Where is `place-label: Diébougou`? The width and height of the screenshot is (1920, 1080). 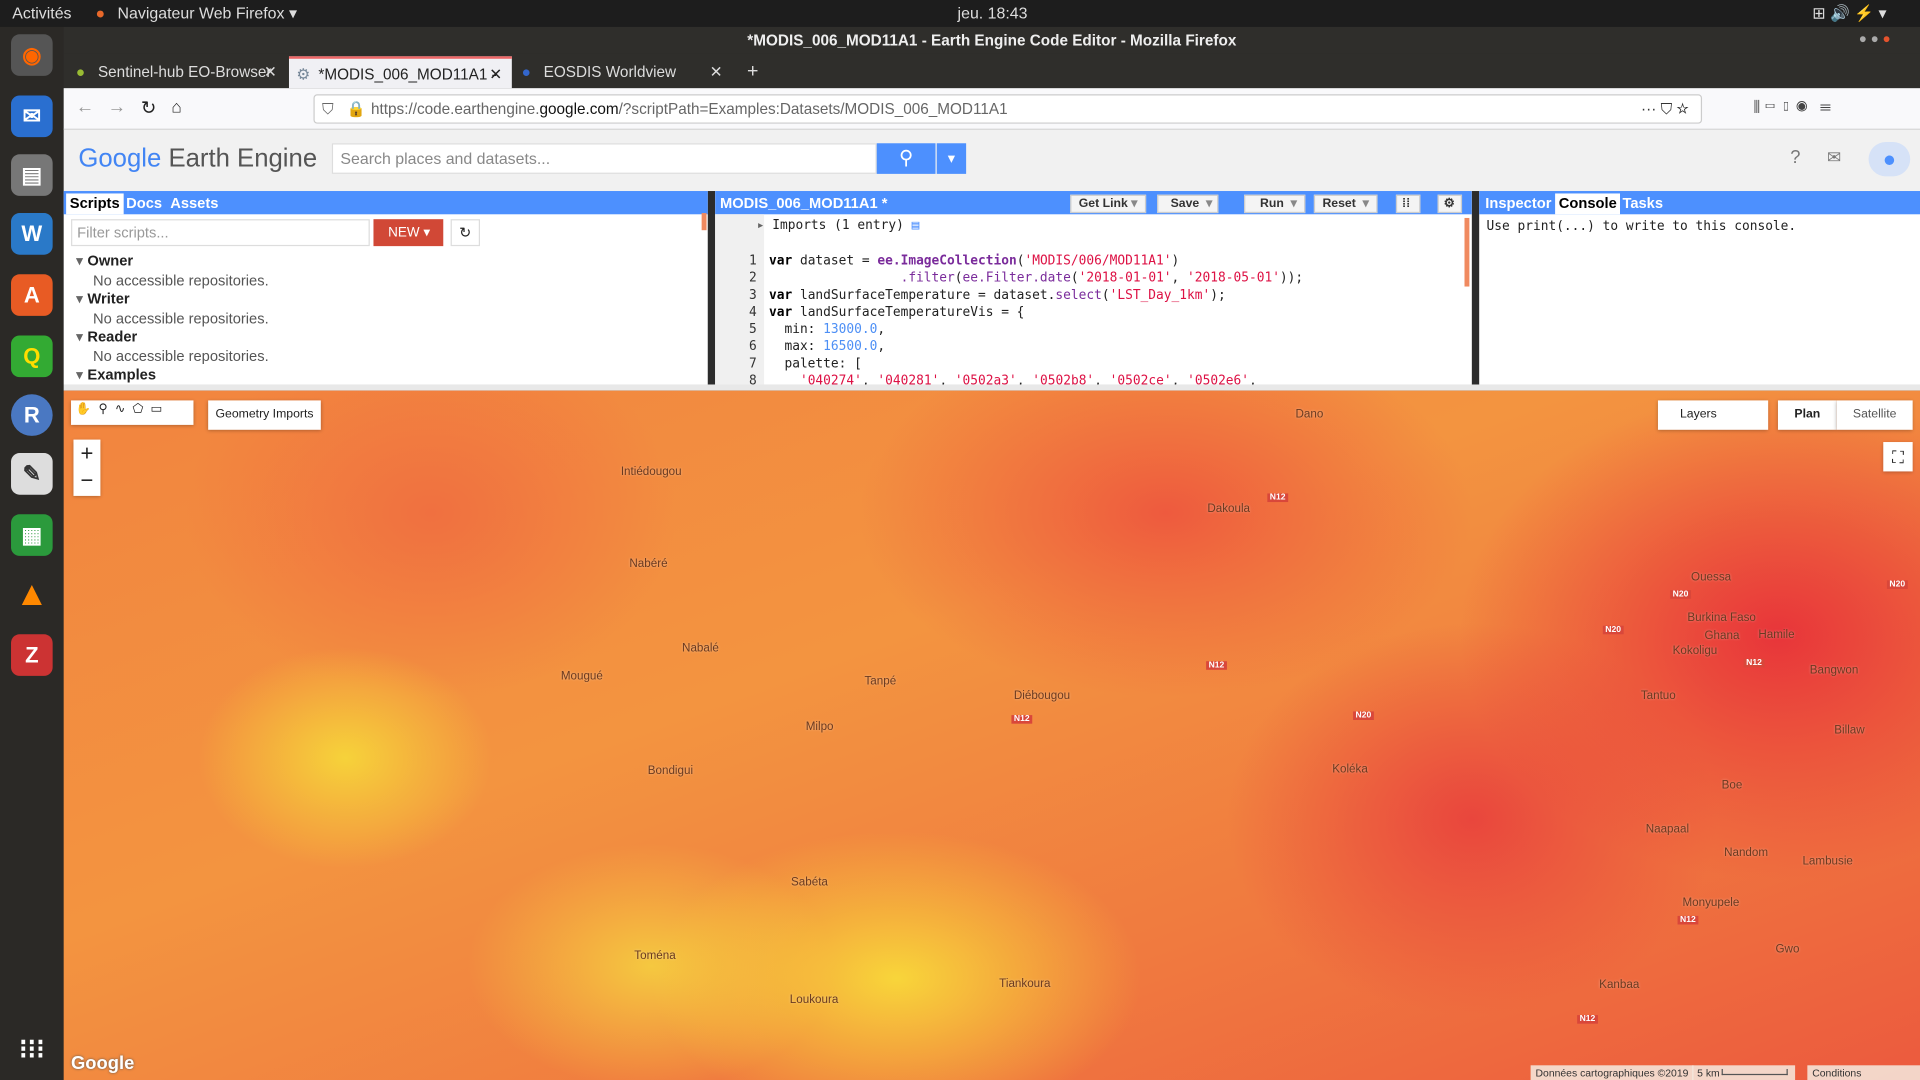
place-label: Diébougou is located at coordinates (1042, 696).